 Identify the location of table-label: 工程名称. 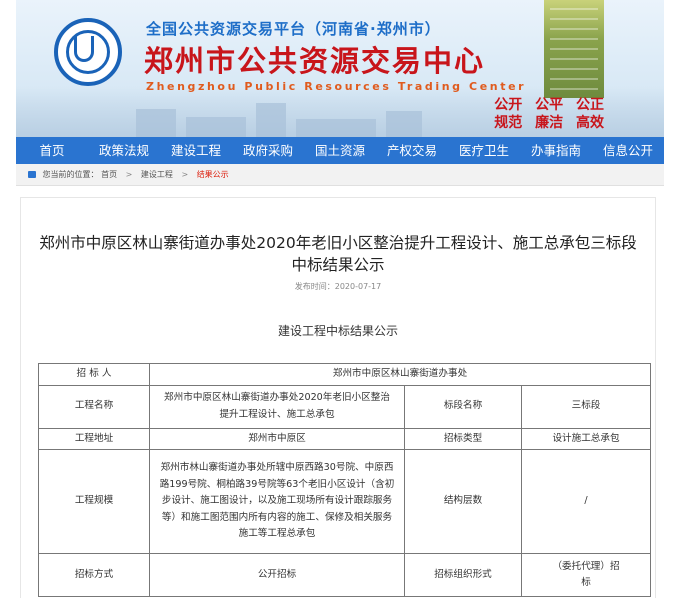
(94, 406).